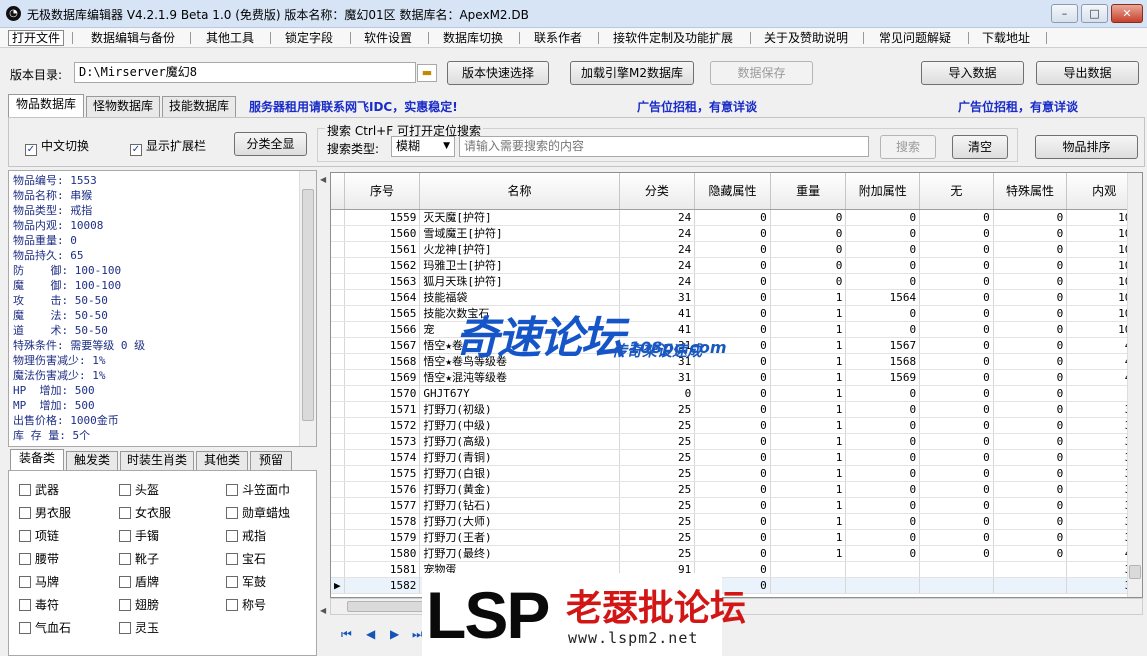  I want to click on folder-icon: ▬, so click(427, 73).